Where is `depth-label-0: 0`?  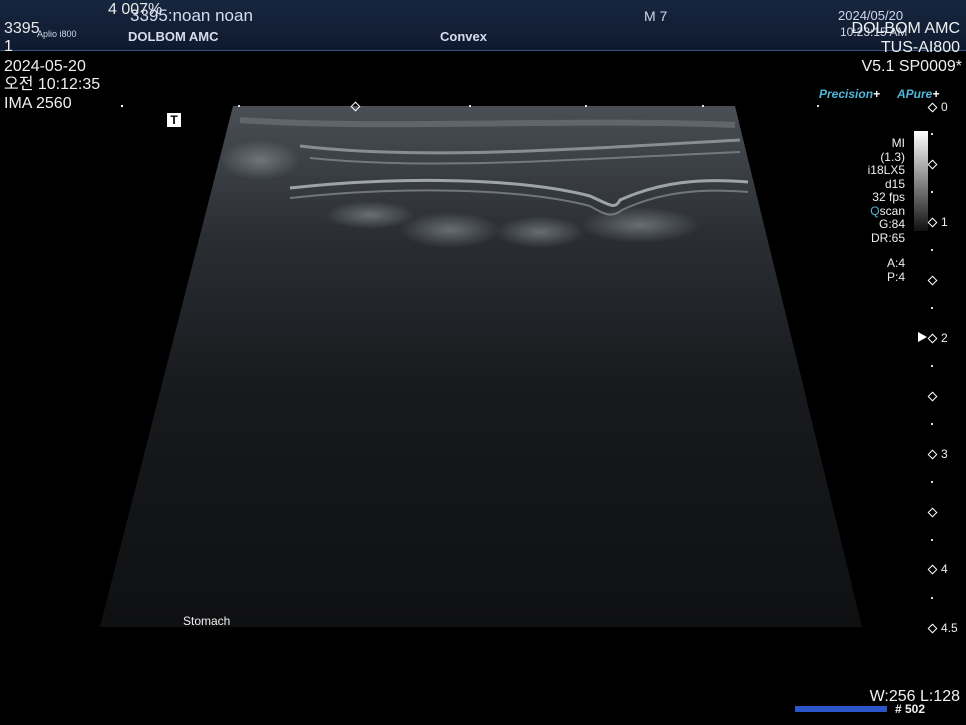
depth-label-0: 0 is located at coordinates (944, 107).